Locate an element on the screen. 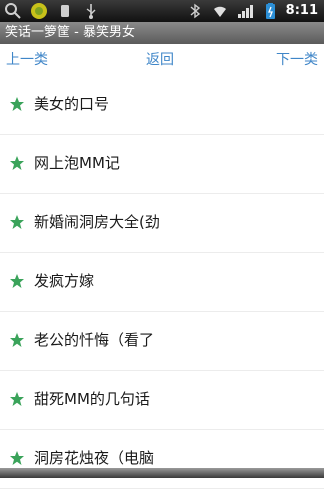 This screenshot has height=489, width=324. list-item: 发疯方嫁 is located at coordinates (162, 282).